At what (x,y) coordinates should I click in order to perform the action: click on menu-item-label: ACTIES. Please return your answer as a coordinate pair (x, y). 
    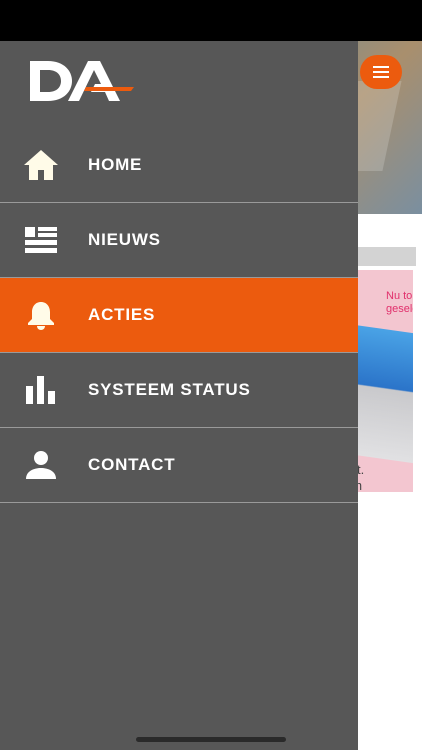
    Looking at the image, I should click on (122, 314).